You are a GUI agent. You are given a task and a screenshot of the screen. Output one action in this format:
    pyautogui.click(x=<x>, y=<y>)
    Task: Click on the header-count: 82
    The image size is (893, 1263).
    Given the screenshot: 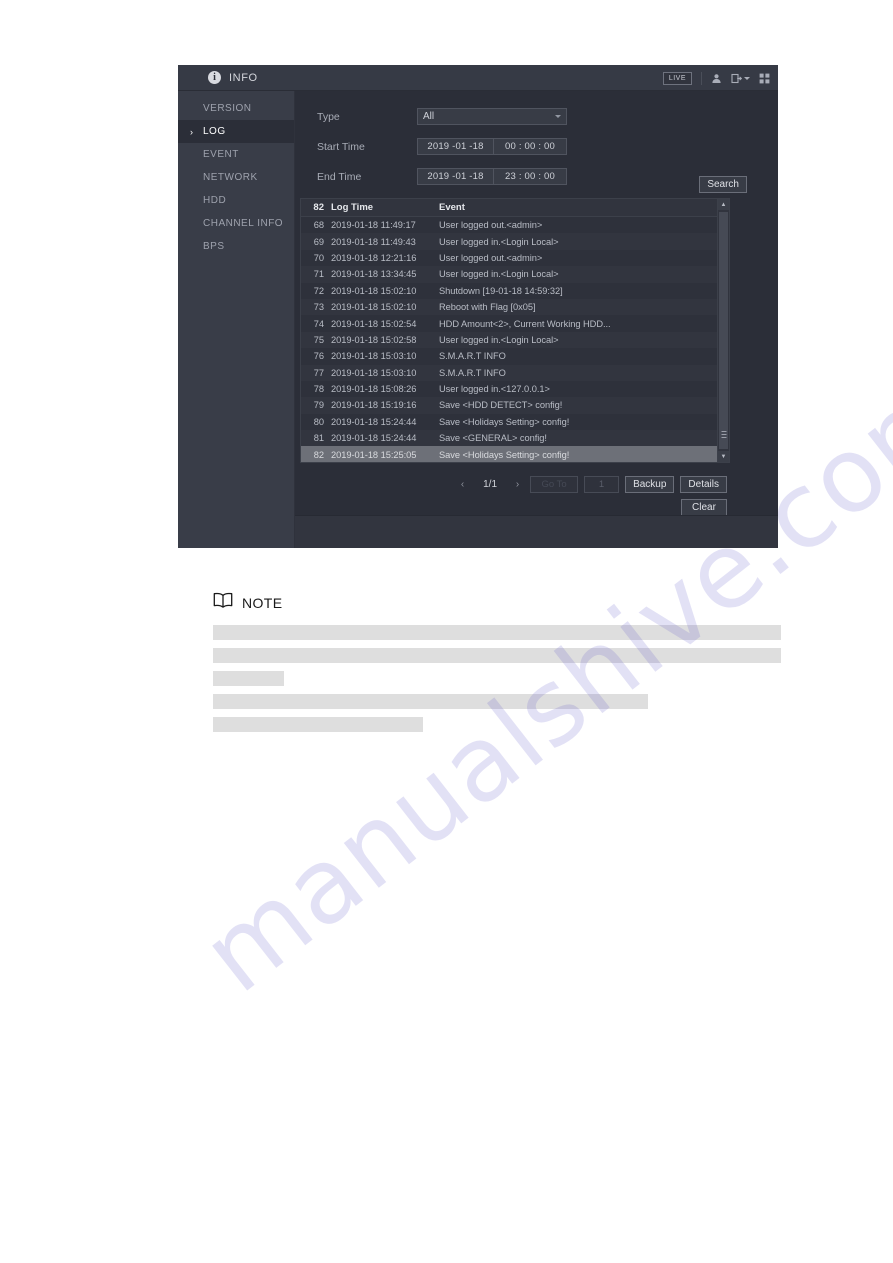 What is the action you would take?
    pyautogui.click(x=318, y=207)
    